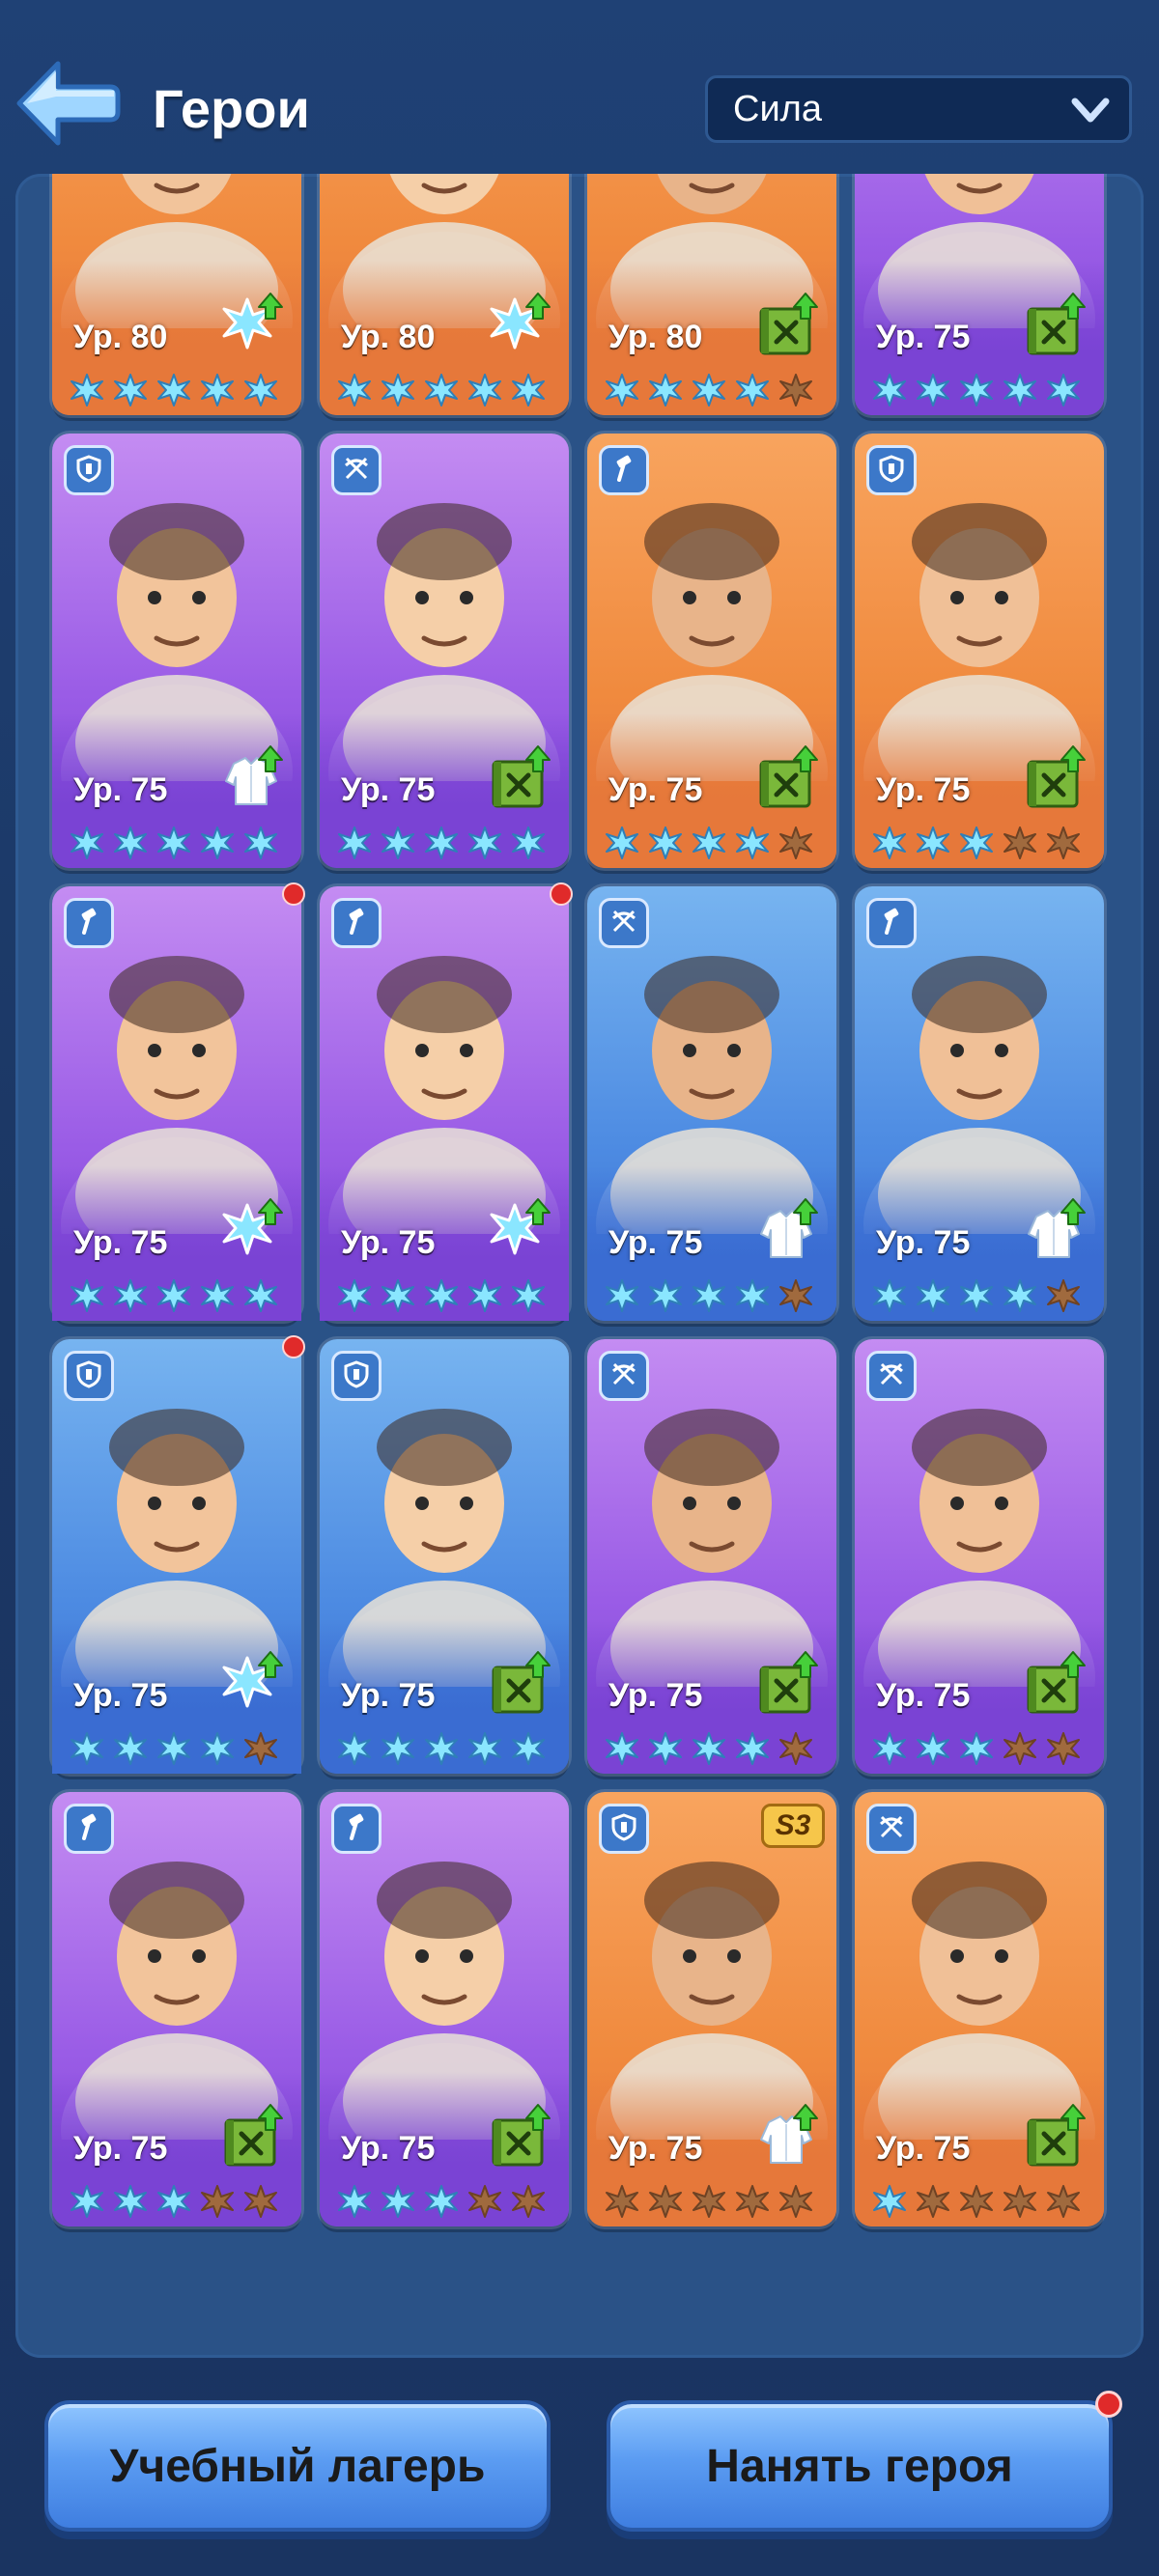 Image resolution: width=1159 pixels, height=2576 pixels. I want to click on back-arrow-icon, so click(69, 104).